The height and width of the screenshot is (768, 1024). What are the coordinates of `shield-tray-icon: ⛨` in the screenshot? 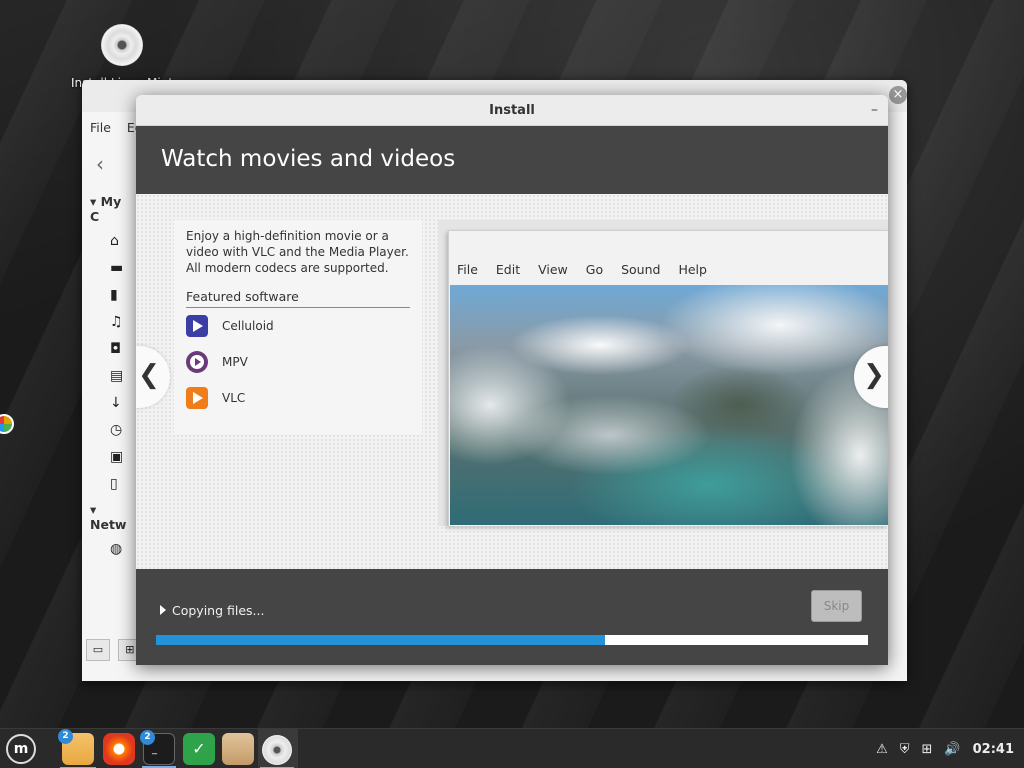 It's located at (905, 749).